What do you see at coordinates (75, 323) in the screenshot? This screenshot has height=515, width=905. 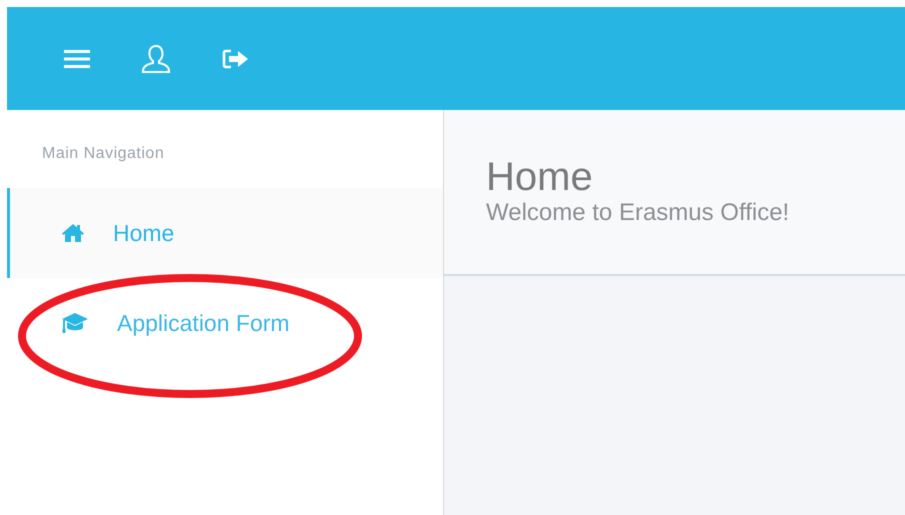 I see `graduation-cap-icon` at bounding box center [75, 323].